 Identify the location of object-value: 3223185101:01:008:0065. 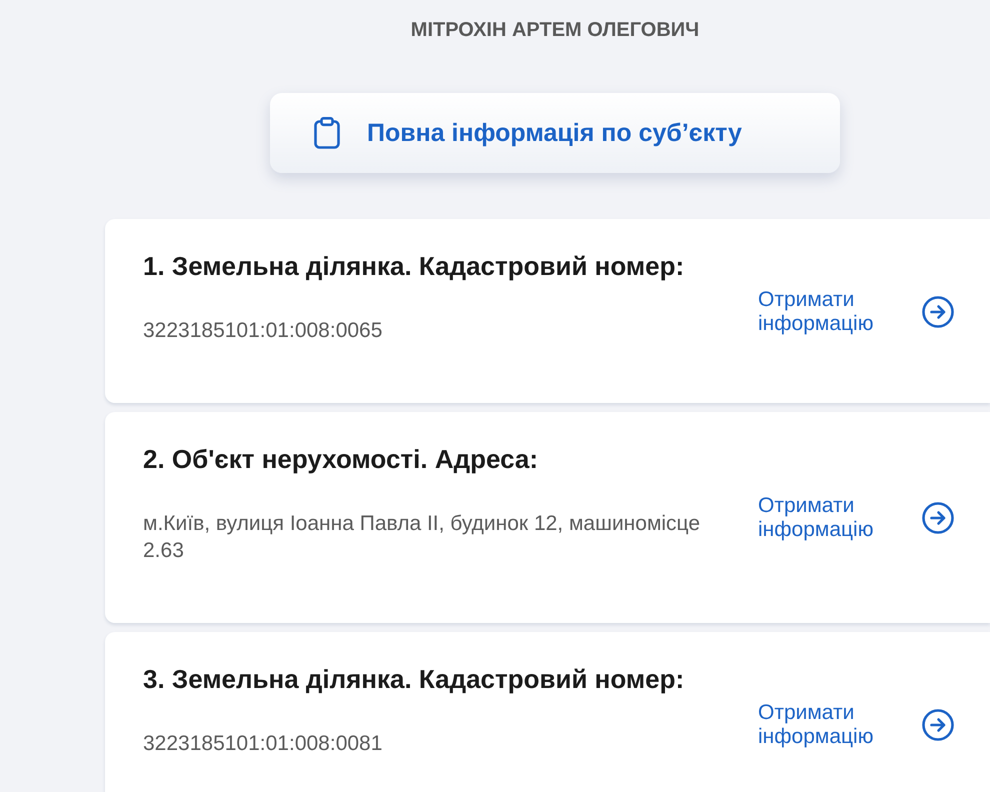
(263, 331).